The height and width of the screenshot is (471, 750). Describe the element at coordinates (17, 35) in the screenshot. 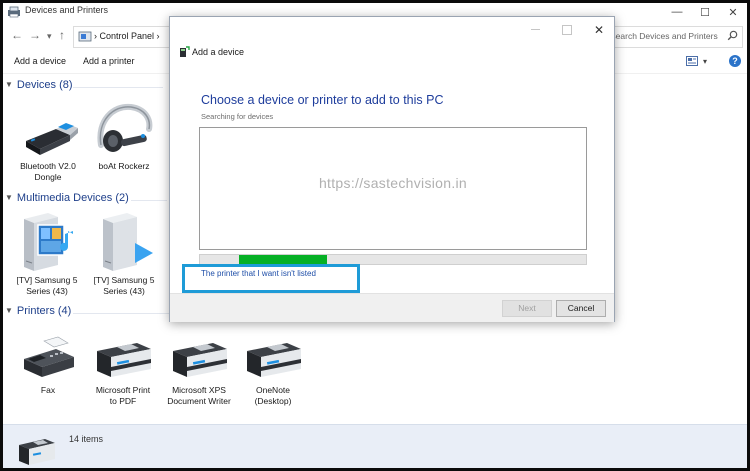

I see `back-button: ←` at that location.